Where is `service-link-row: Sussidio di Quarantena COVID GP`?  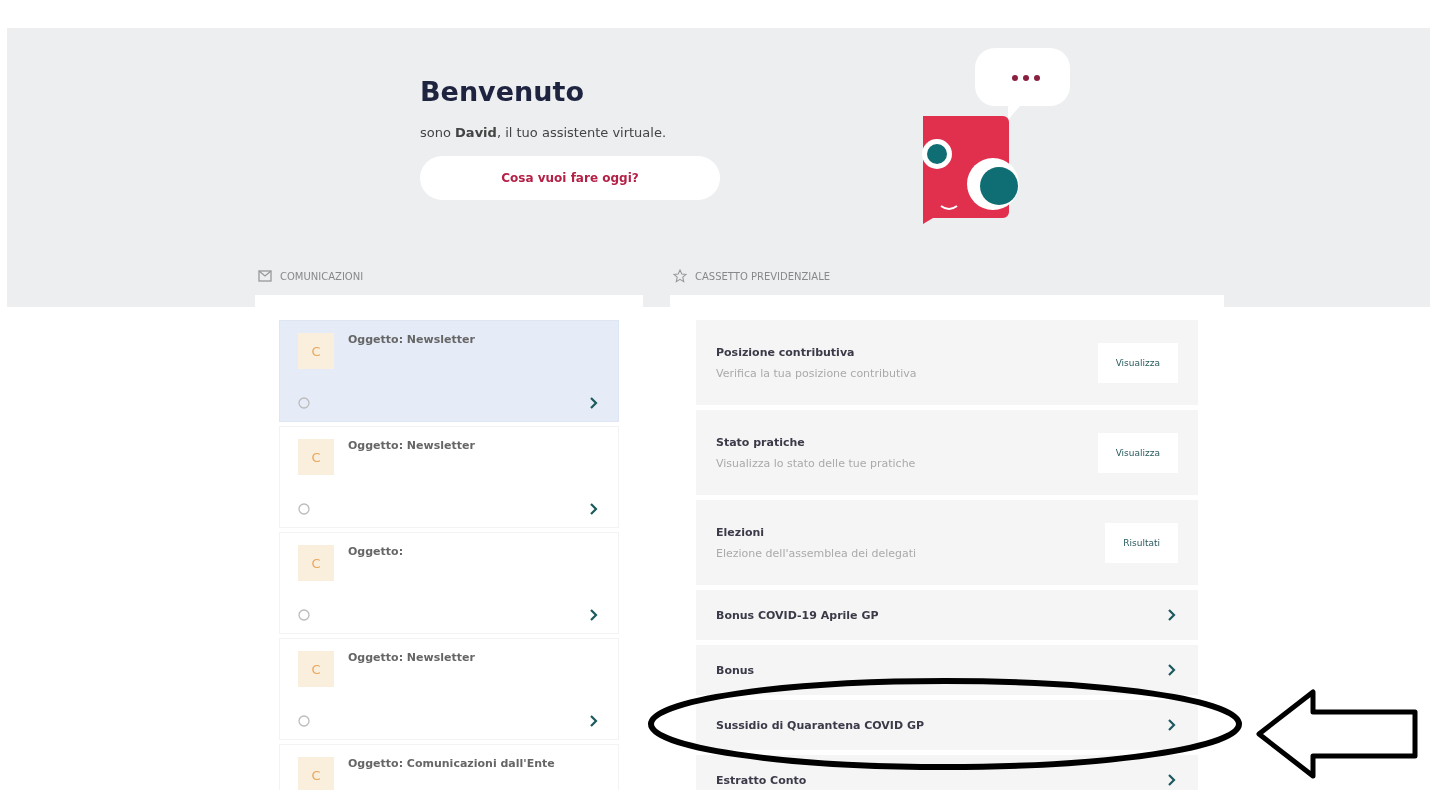 service-link-row: Sussidio di Quarantena COVID GP is located at coordinates (947, 725).